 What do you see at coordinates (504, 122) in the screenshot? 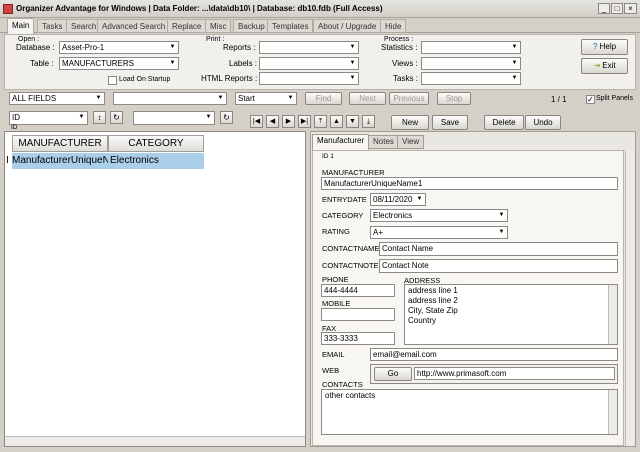
I see `delete-button: Delete` at bounding box center [504, 122].